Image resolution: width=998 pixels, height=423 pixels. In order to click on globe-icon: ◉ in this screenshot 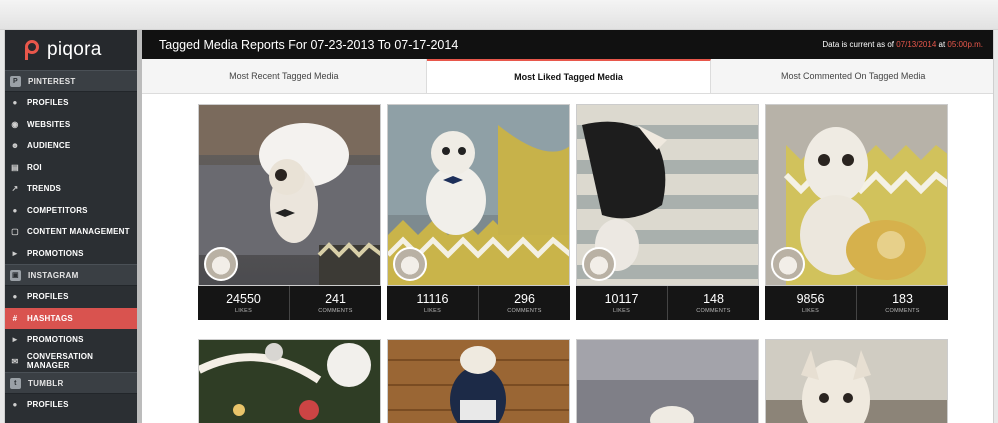, I will do `click(15, 124)`.